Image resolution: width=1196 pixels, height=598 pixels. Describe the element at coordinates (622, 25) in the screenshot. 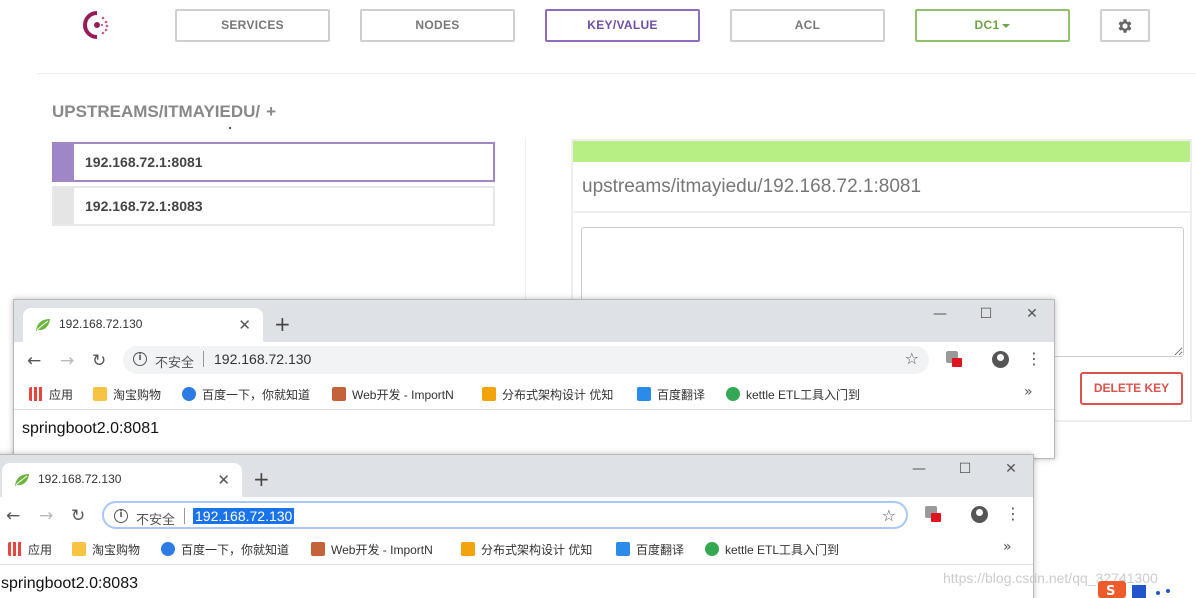

I see `nav-key-value-button: KEY/VALUE` at that location.